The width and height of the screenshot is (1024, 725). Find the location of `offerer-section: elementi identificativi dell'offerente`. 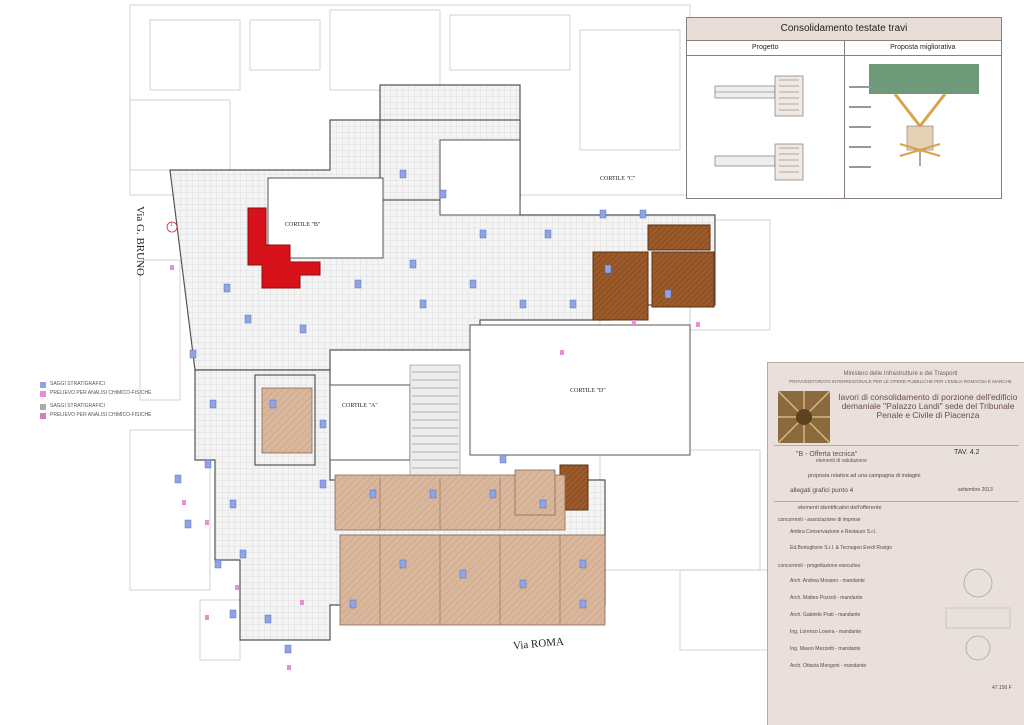

offerer-section: elementi identificativi dell'offerente is located at coordinates (840, 508).